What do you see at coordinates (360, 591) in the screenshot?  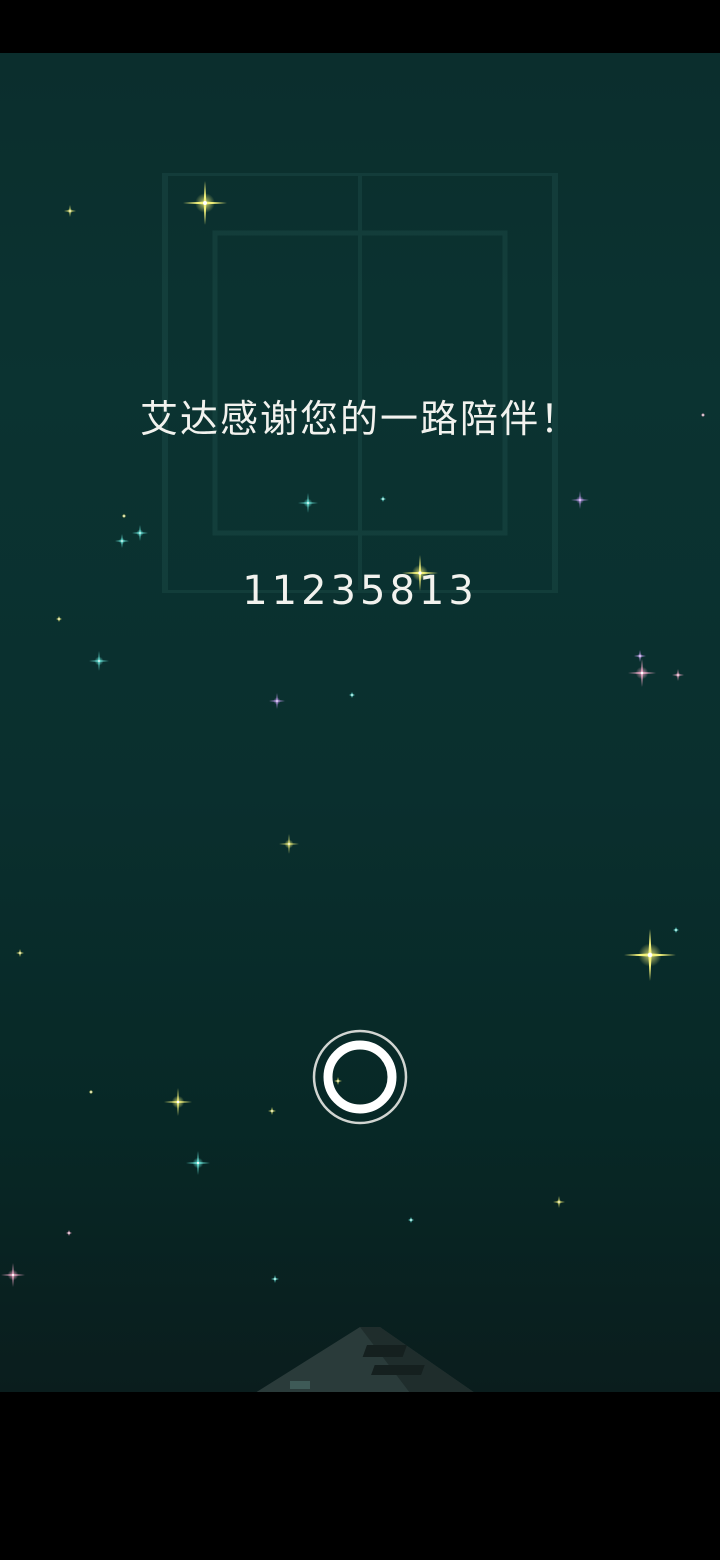 I see `code-number: 11235813` at bounding box center [360, 591].